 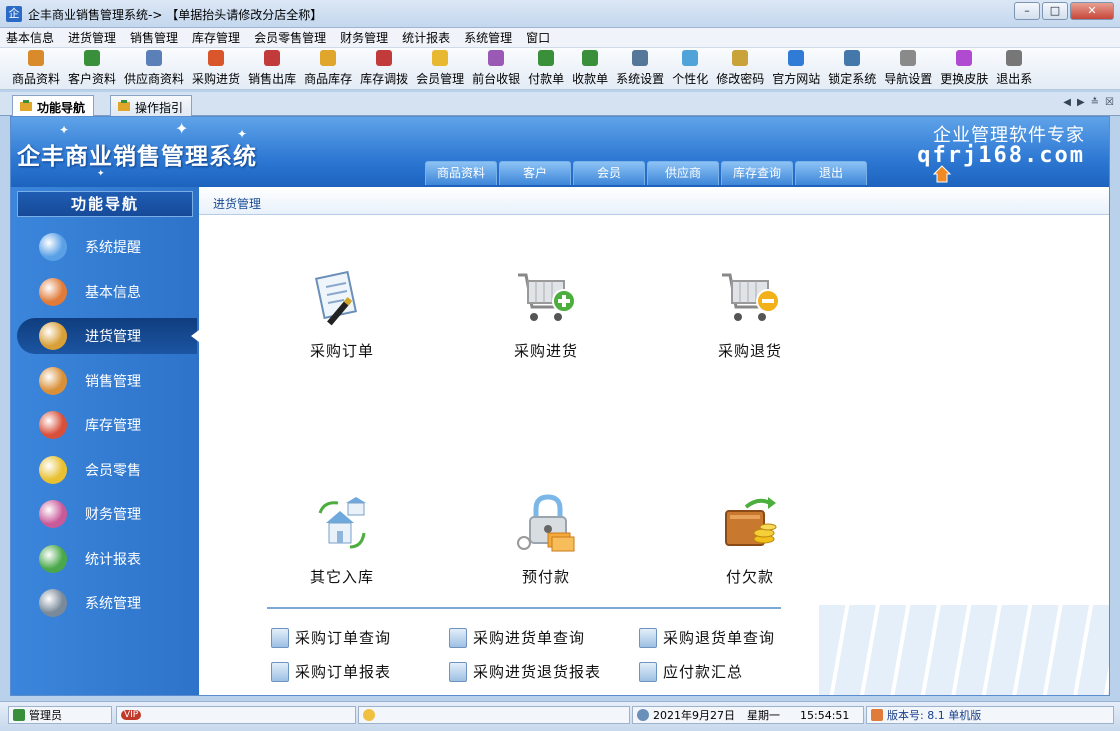 What do you see at coordinates (1014, 69) in the screenshot?
I see `toolbar-button: 退出系` at bounding box center [1014, 69].